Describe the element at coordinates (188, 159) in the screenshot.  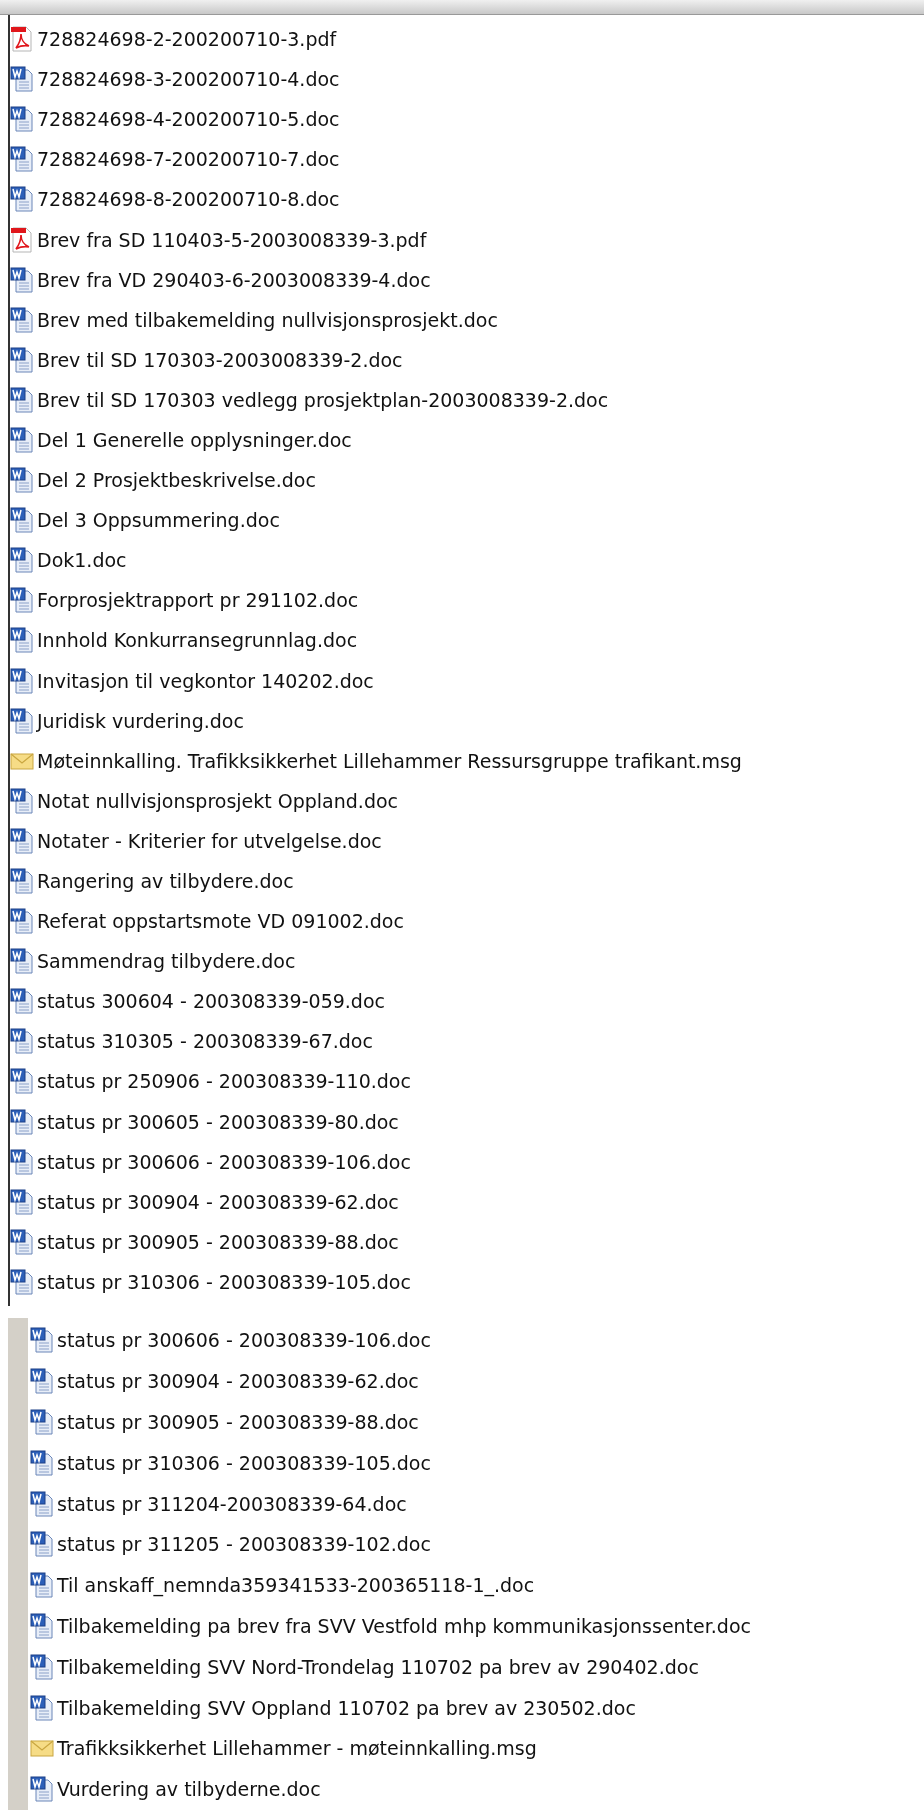
I see `file-name: 728824698-7-200200710-7.doc` at that location.